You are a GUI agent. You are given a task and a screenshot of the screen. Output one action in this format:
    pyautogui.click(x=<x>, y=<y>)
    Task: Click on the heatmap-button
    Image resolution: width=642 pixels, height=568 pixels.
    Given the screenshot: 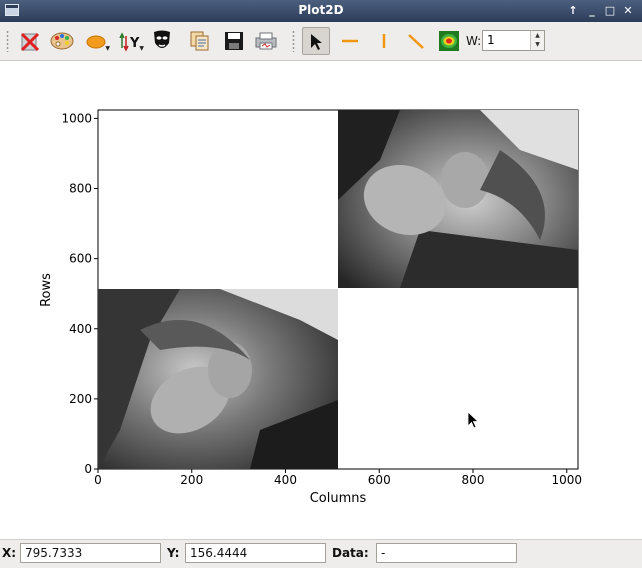 What is the action you would take?
    pyautogui.click(x=449, y=41)
    